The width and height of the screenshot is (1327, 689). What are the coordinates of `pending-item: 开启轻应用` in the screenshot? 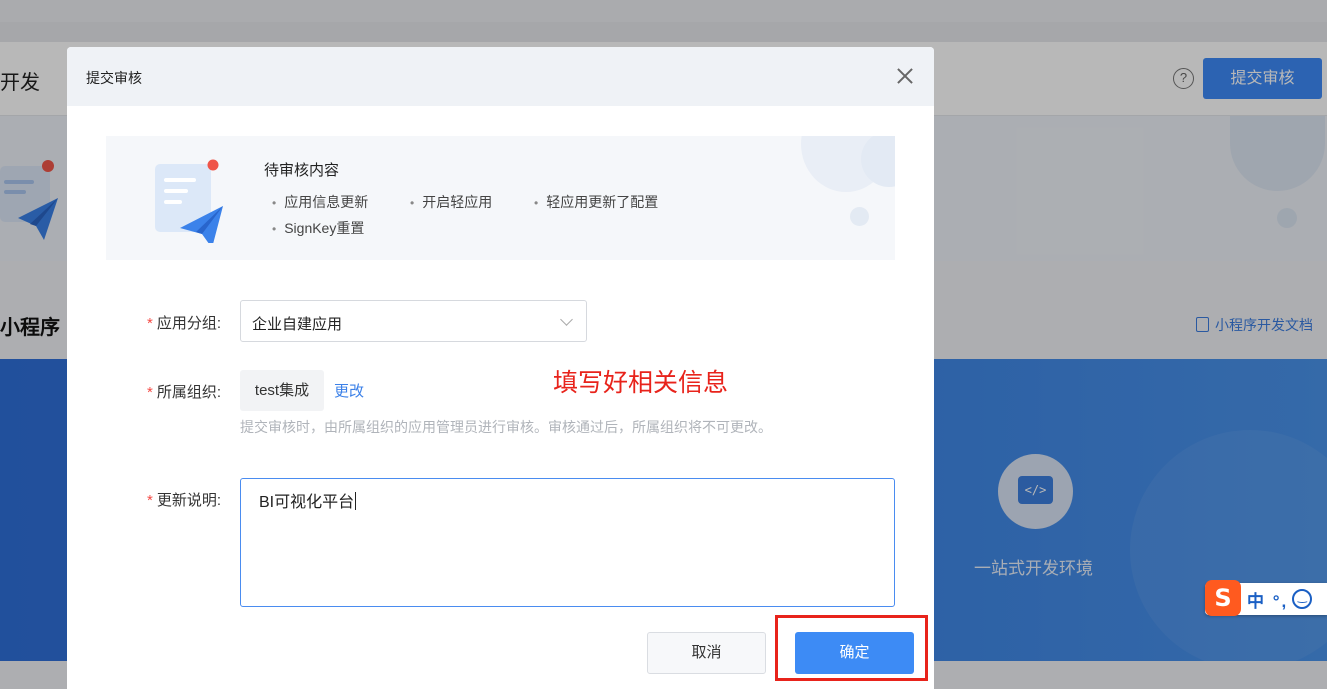 It's located at (451, 202).